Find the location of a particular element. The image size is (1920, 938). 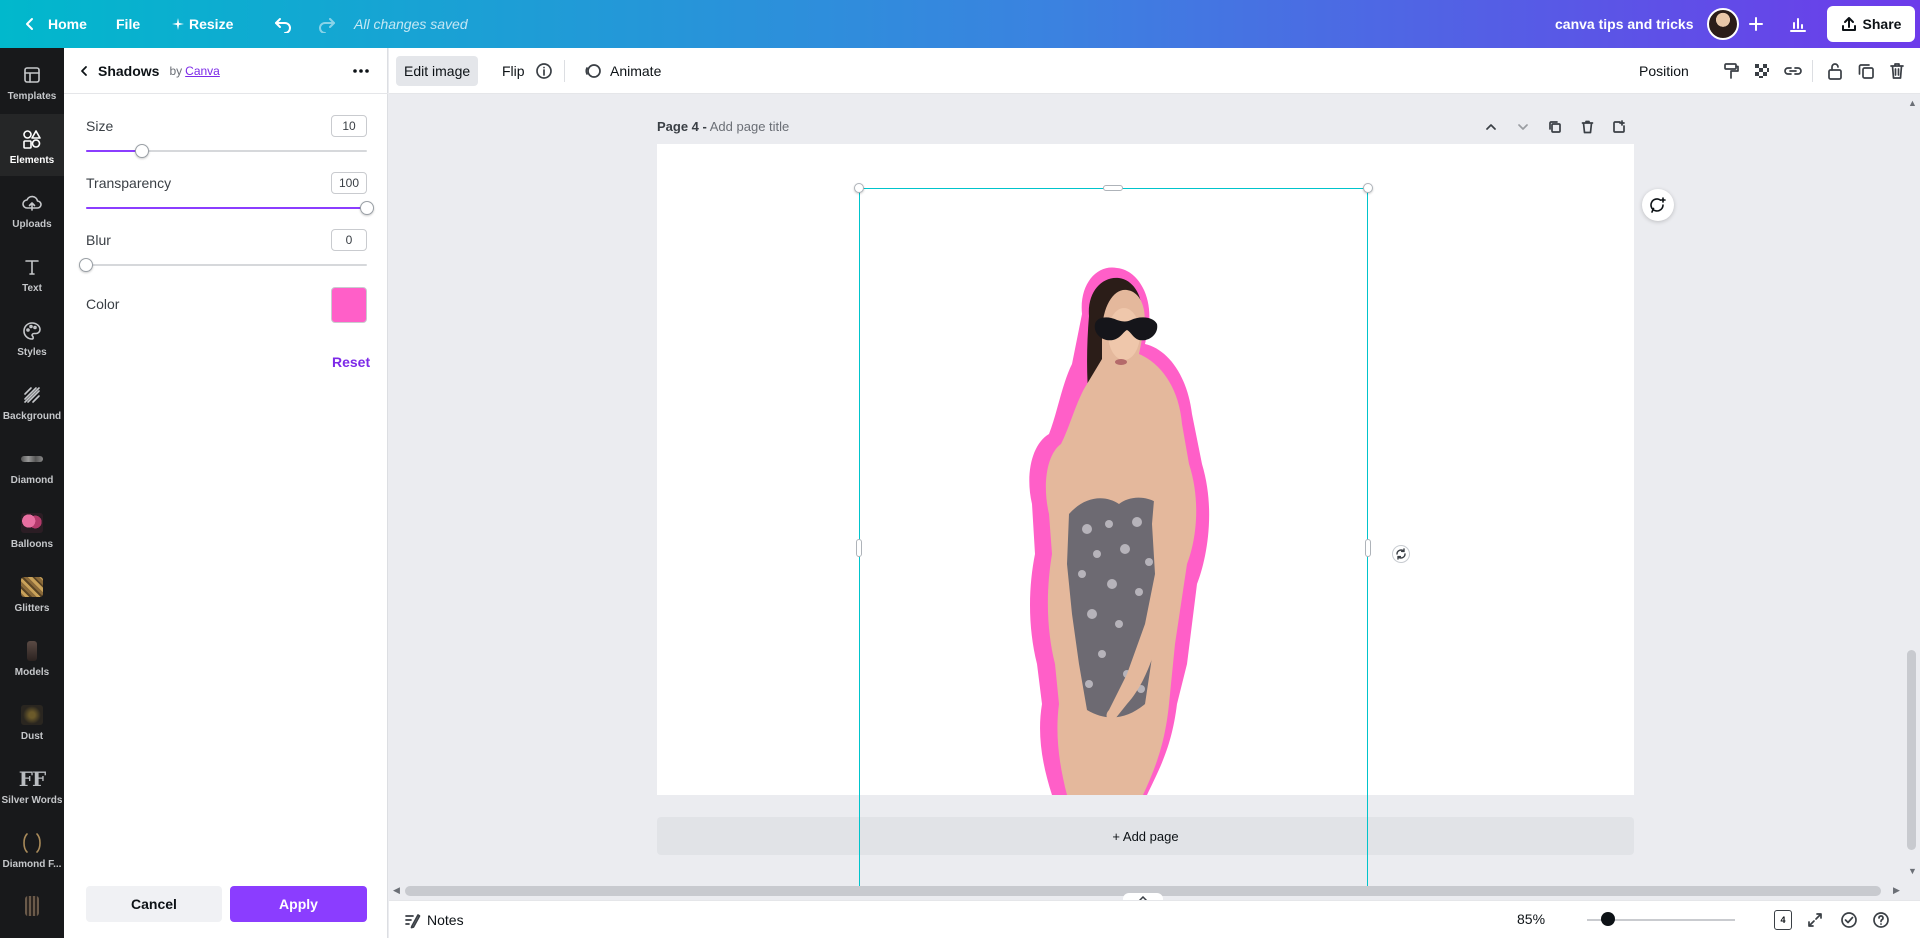

undo-button is located at coordinates (283, 24).